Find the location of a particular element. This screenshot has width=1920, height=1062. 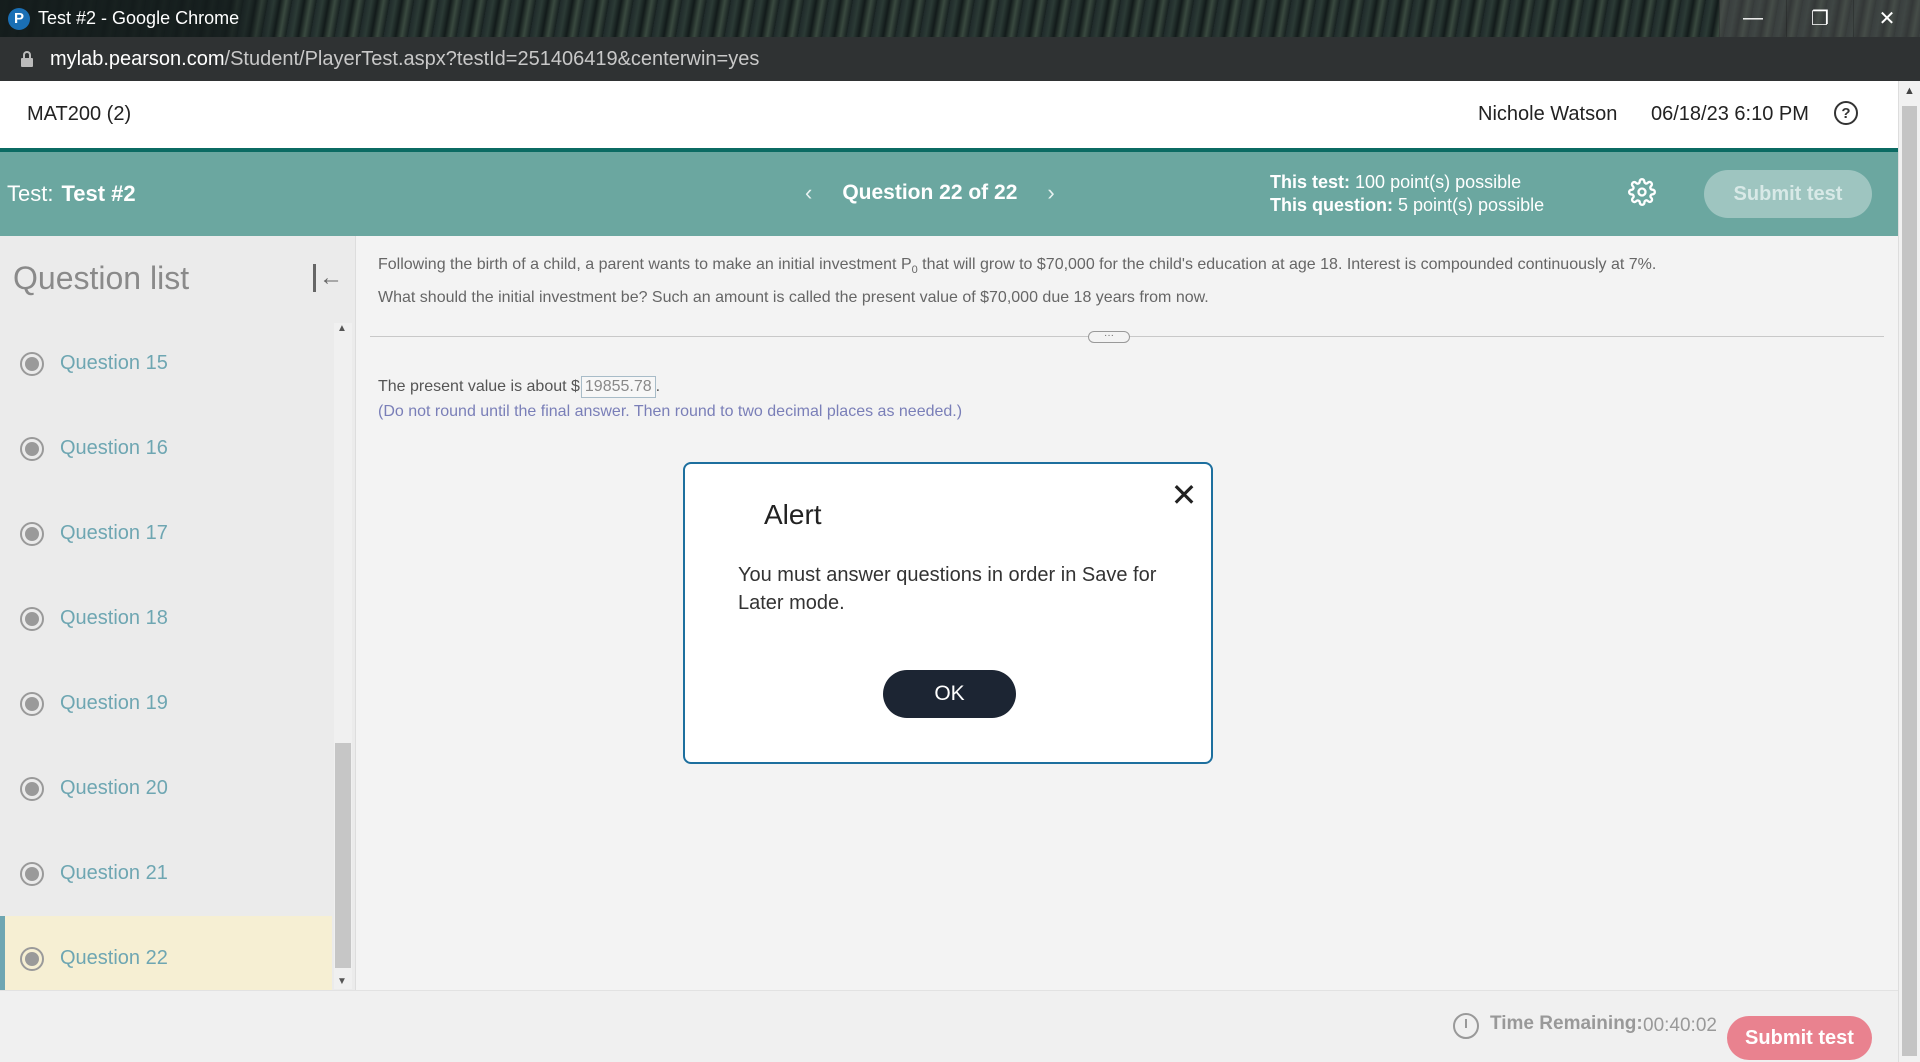

answer-suffix: . is located at coordinates (658, 386).